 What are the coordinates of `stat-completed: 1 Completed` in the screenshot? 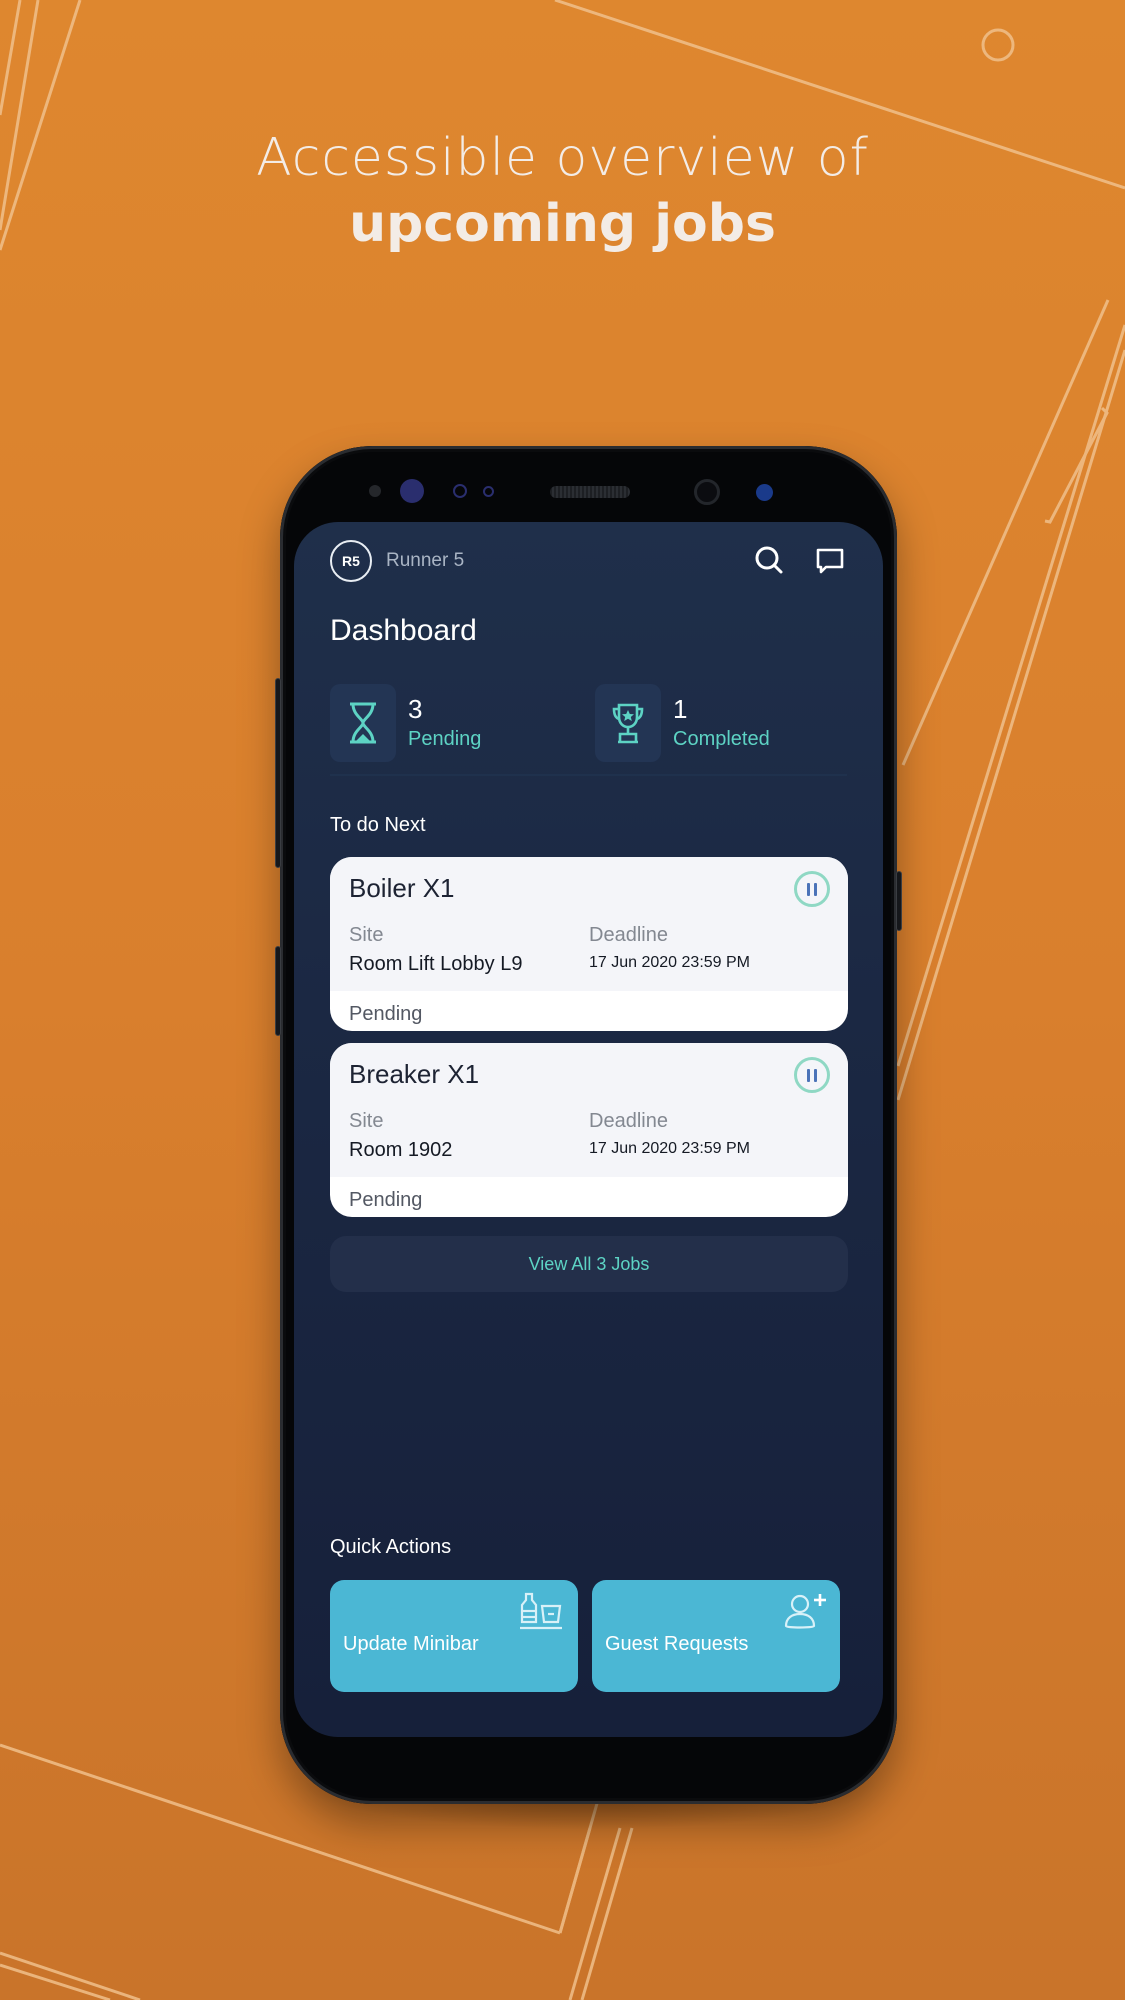 It's located at (715, 723).